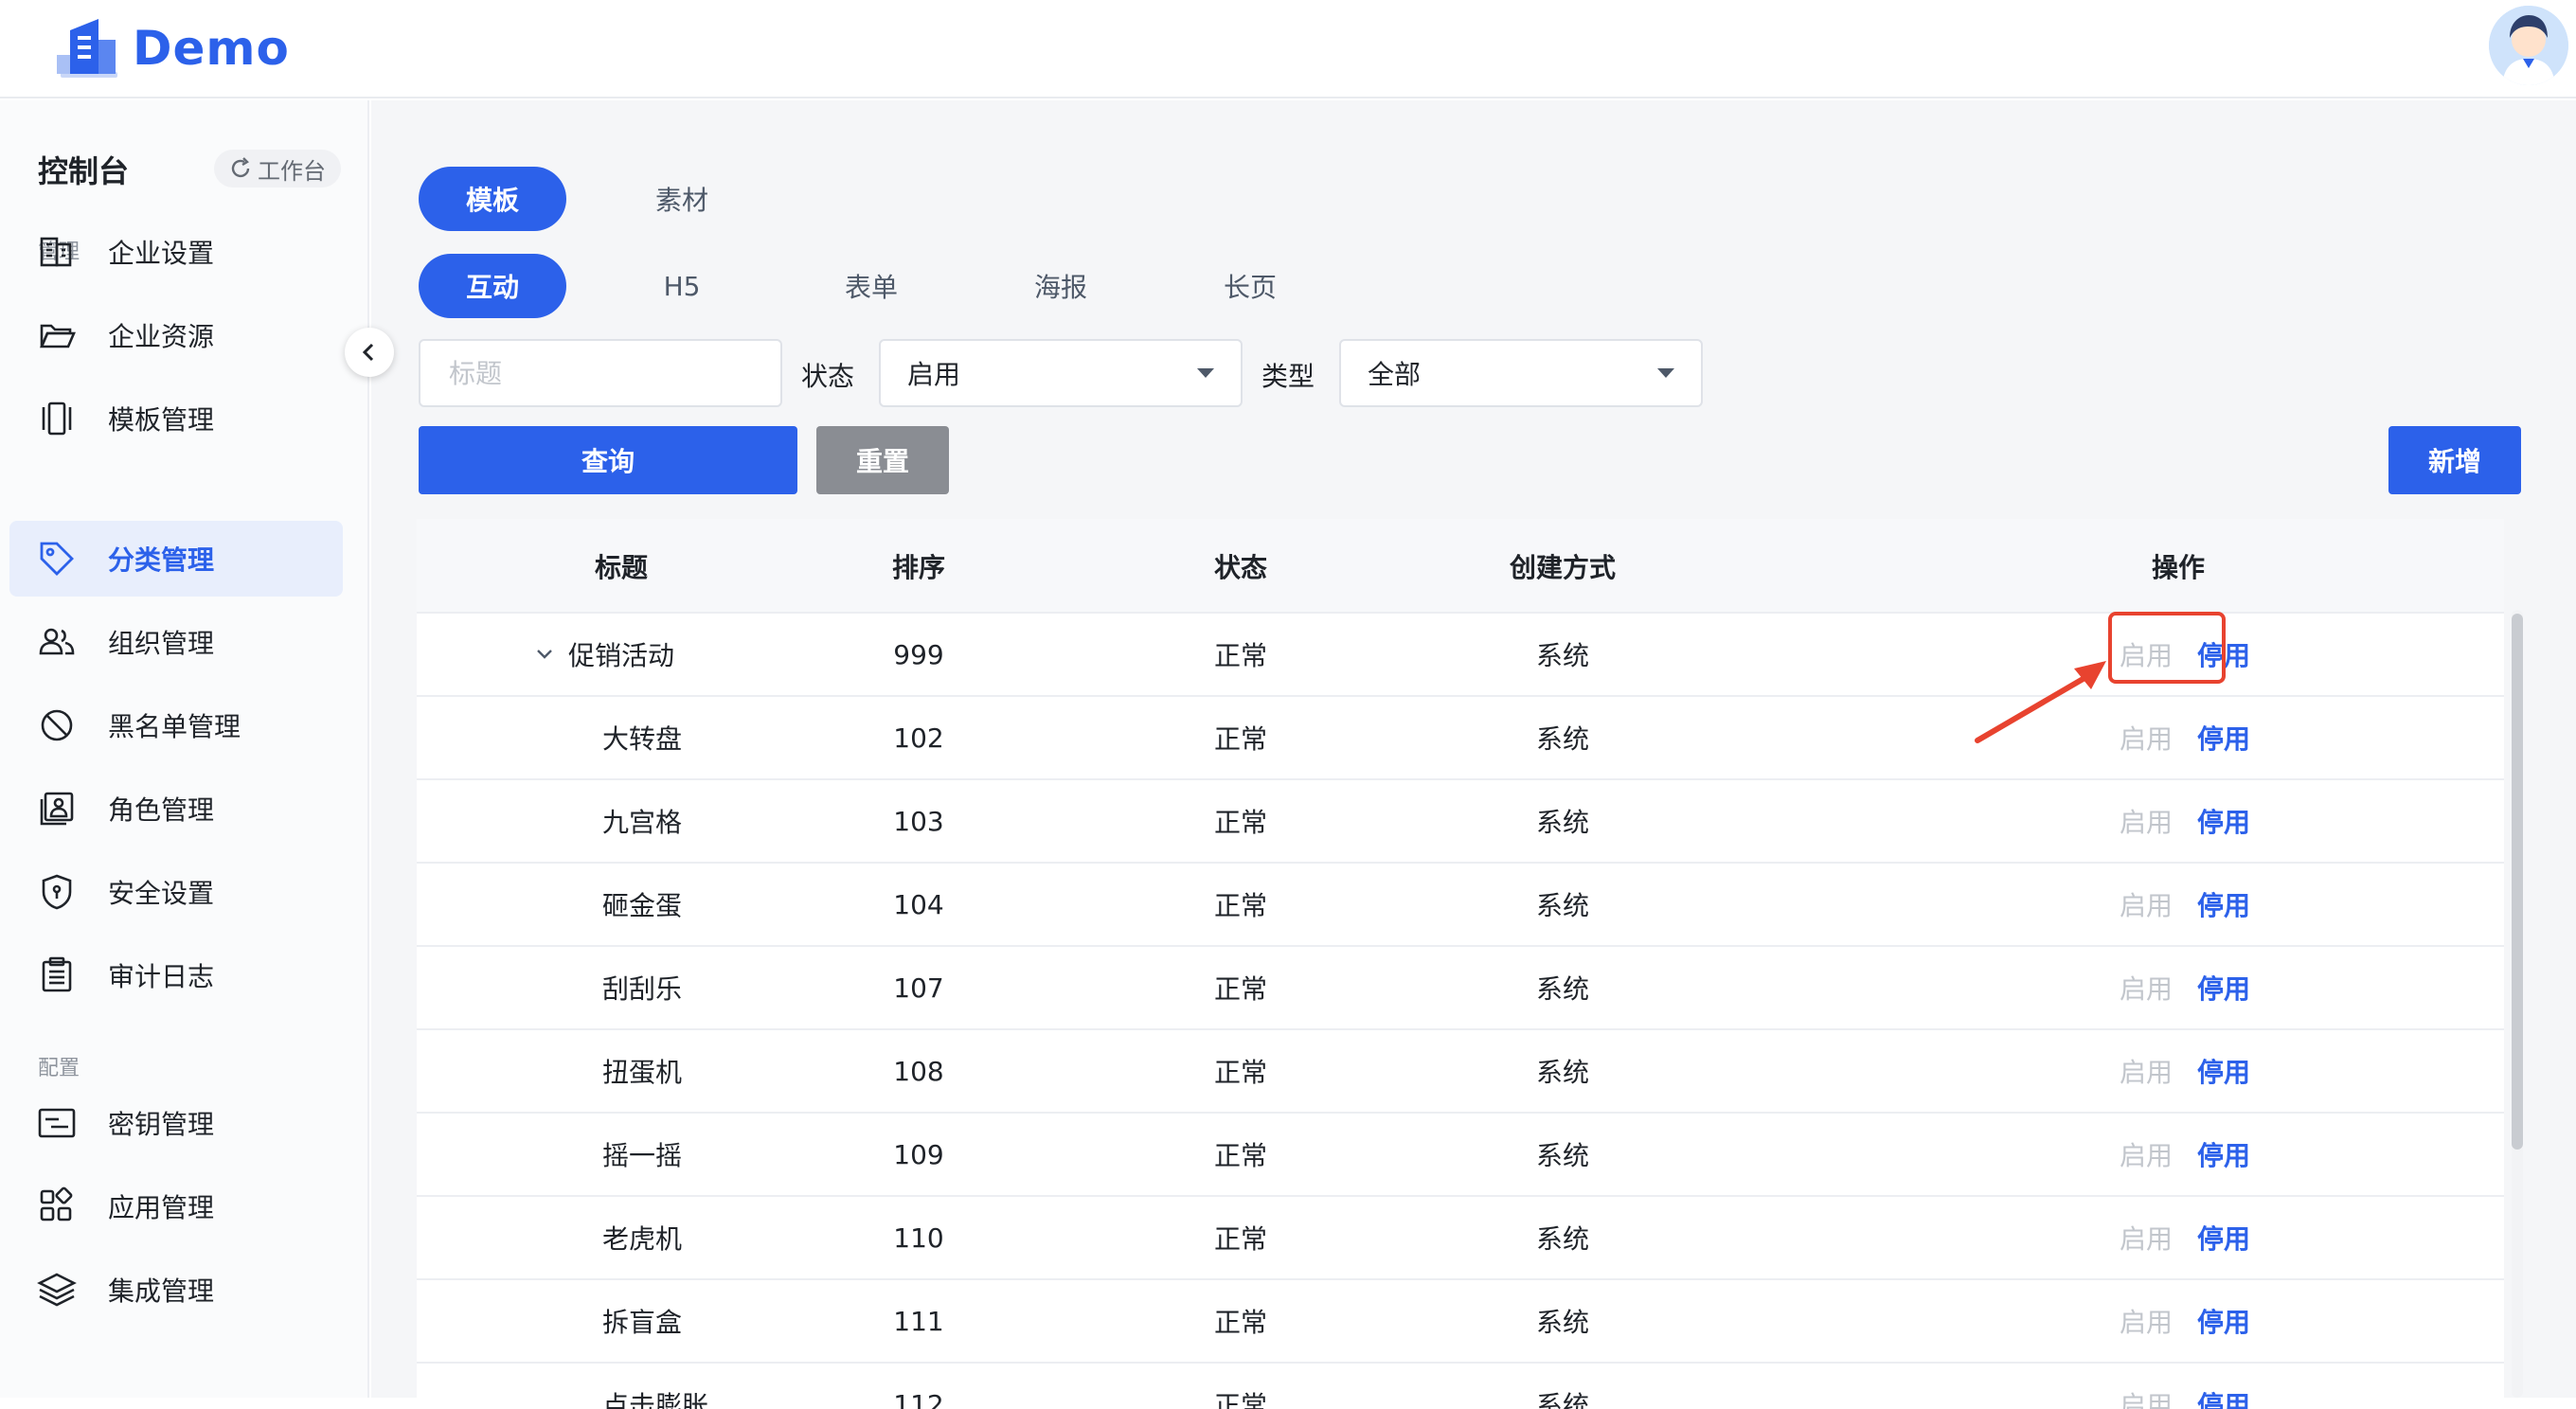 This screenshot has width=2576, height=1409. Describe the element at coordinates (161, 976) in the screenshot. I see `sidebar-item-label: 审计日志` at that location.